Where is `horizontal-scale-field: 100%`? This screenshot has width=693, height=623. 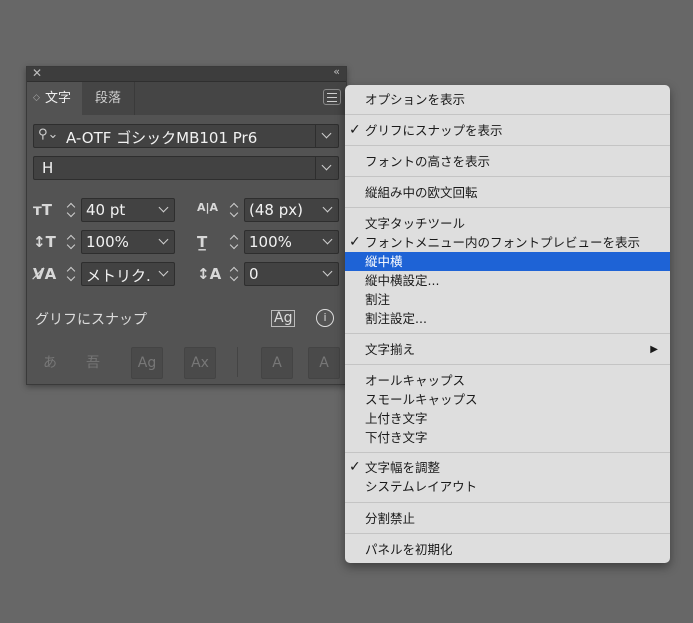 horizontal-scale-field: 100% is located at coordinates (291, 242).